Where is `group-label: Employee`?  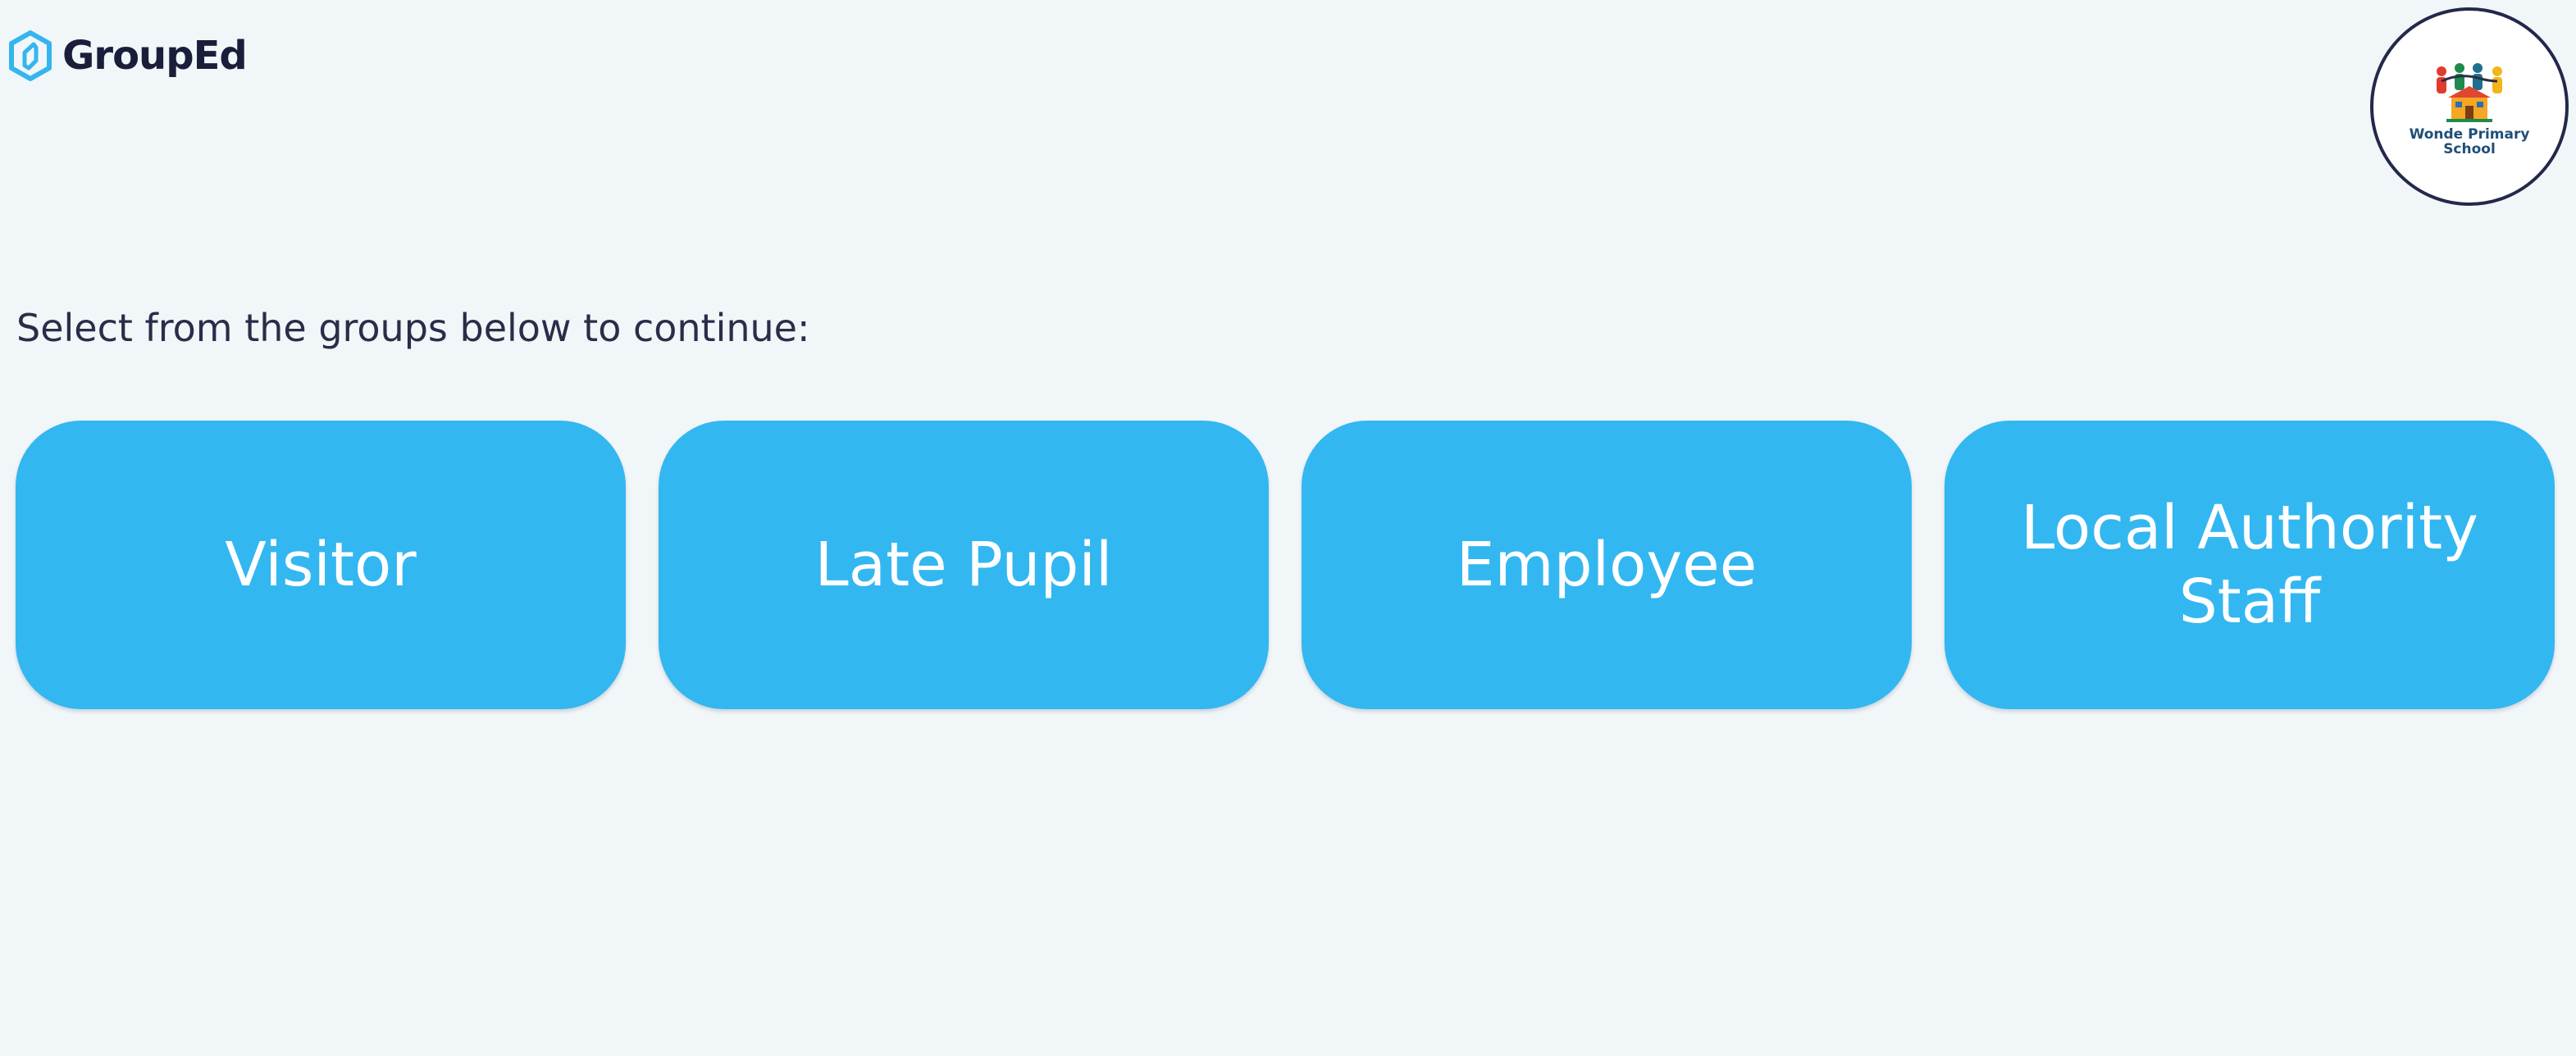
group-label: Employee is located at coordinates (1607, 565).